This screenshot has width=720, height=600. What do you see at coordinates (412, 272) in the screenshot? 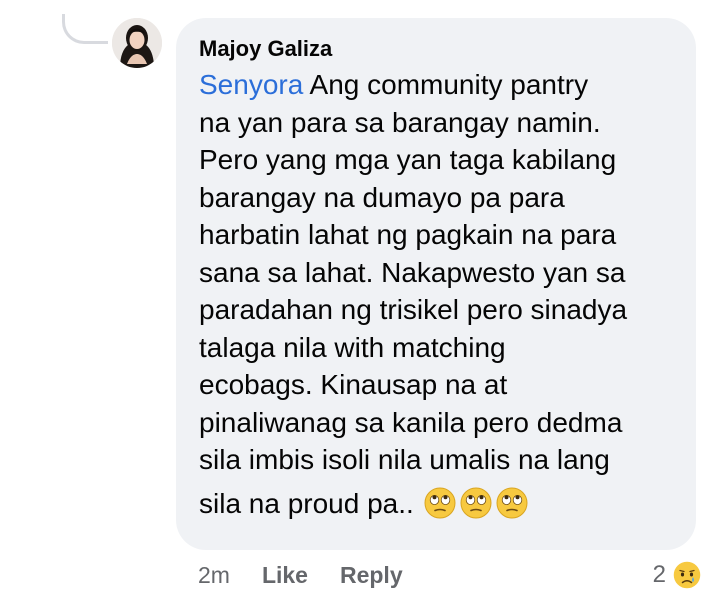
I see `comment-line: sana sa lahat. Nakapwesto yan sa` at bounding box center [412, 272].